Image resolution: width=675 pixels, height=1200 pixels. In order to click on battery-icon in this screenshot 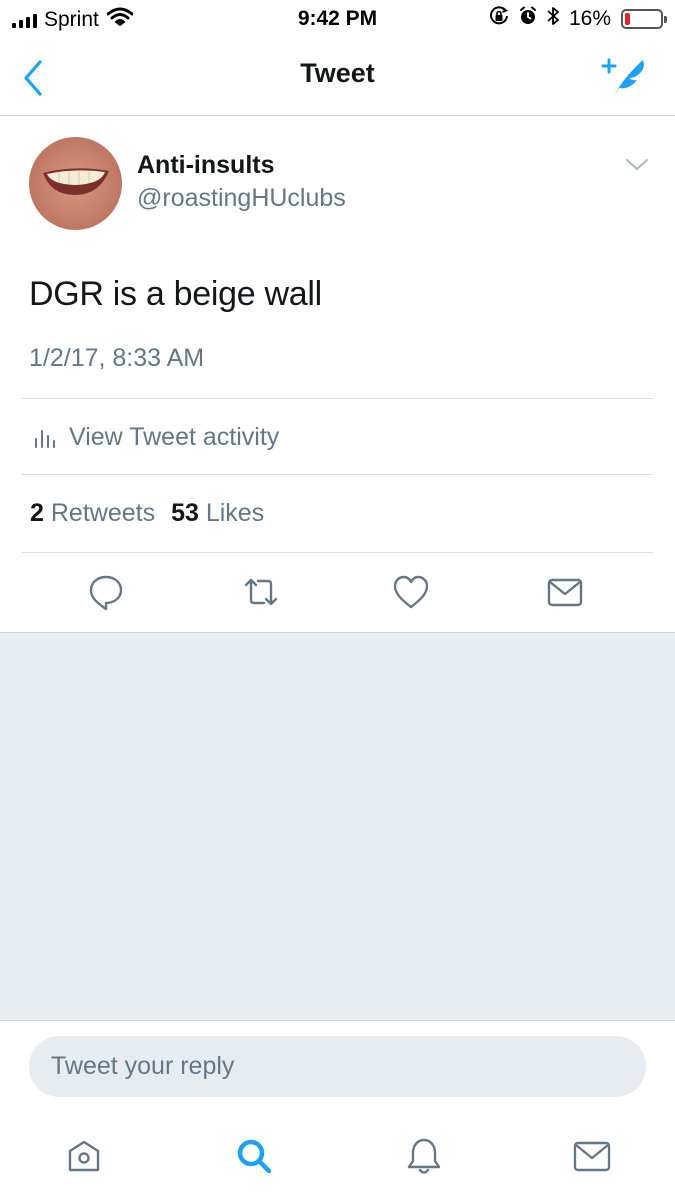, I will do `click(644, 19)`.